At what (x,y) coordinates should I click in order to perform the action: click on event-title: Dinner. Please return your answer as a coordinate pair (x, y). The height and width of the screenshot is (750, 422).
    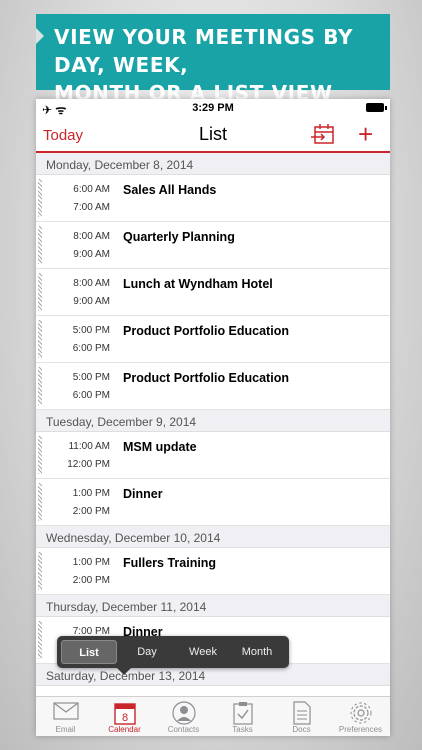
    Looking at the image, I should click on (143, 494).